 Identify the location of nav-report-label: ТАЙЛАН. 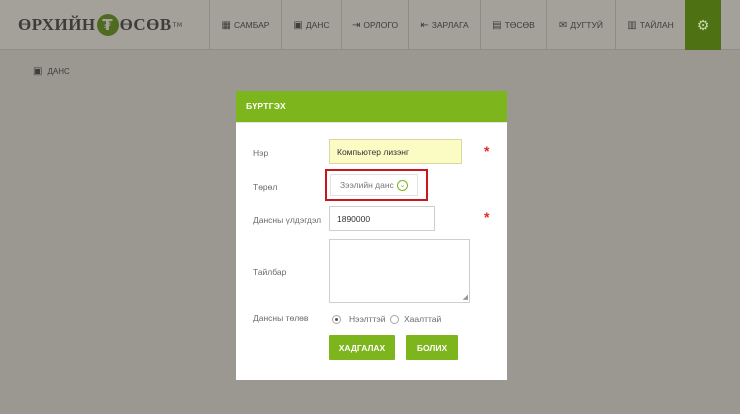
(656, 25).